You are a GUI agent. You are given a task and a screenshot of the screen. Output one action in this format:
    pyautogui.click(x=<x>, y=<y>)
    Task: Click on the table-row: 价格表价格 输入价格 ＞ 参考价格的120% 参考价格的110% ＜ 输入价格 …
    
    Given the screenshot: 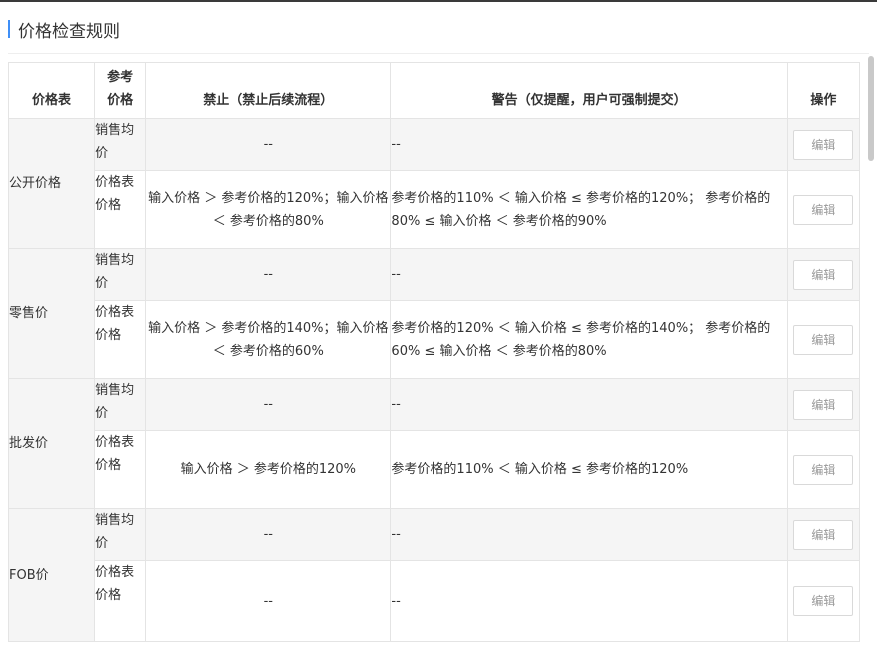 What is the action you would take?
    pyautogui.click(x=435, y=469)
    